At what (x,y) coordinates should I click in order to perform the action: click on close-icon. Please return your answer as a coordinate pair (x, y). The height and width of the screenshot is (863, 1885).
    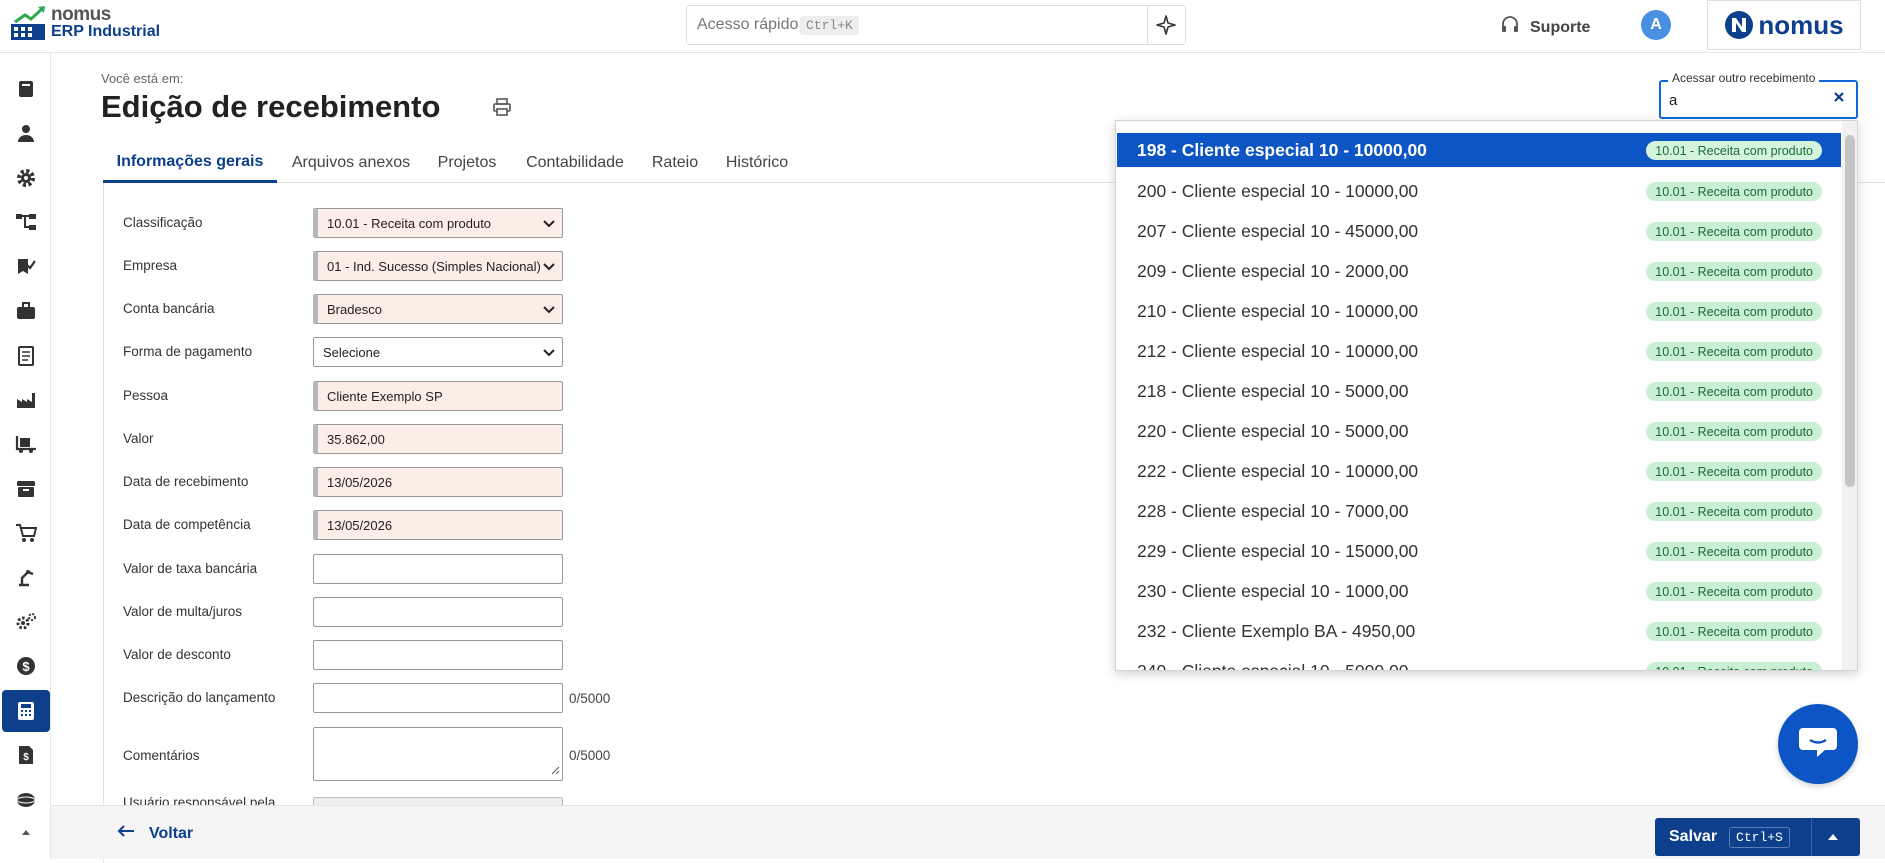
    Looking at the image, I should click on (1839, 99).